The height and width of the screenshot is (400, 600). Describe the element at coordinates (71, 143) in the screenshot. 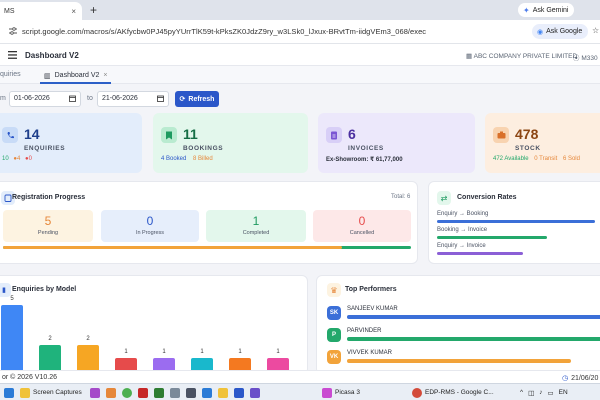

I see `enquiries-card: 14 ENQUIRIES 10 ●4 ●0` at that location.